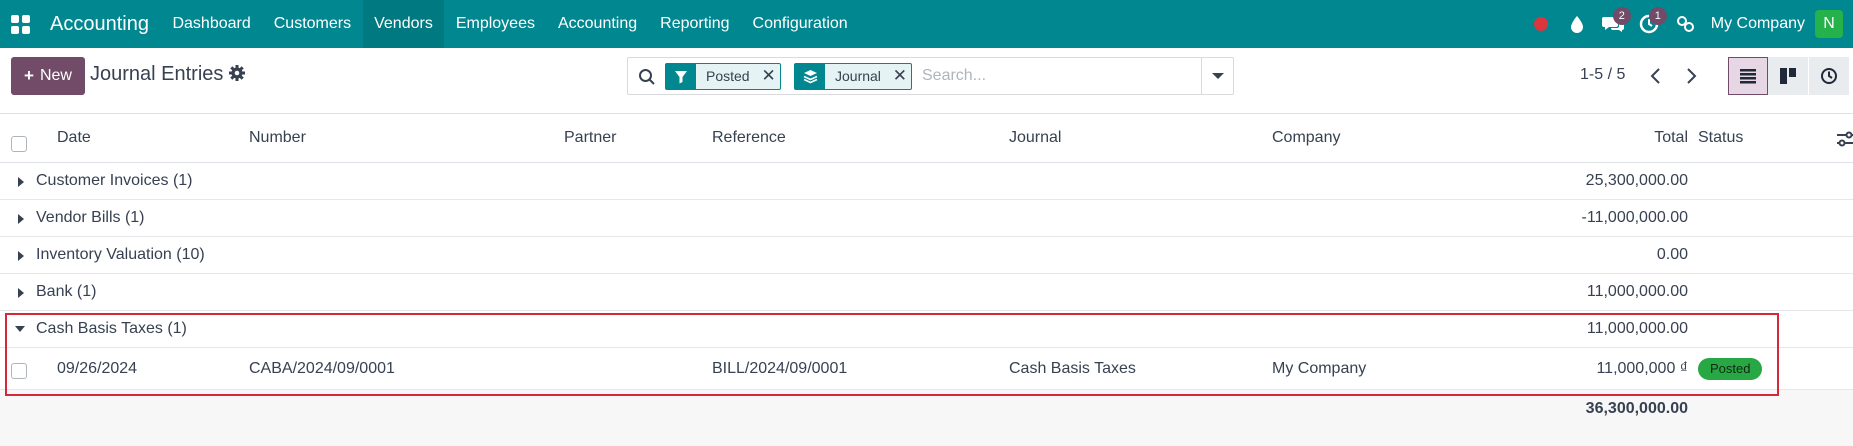  I want to click on recording-dot-icon, so click(1541, 24).